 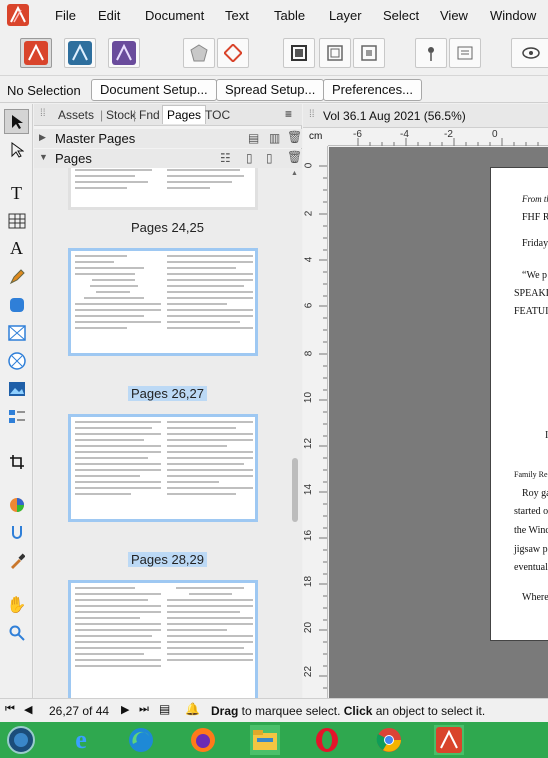 I want to click on share-icon, so click(x=233, y=53).